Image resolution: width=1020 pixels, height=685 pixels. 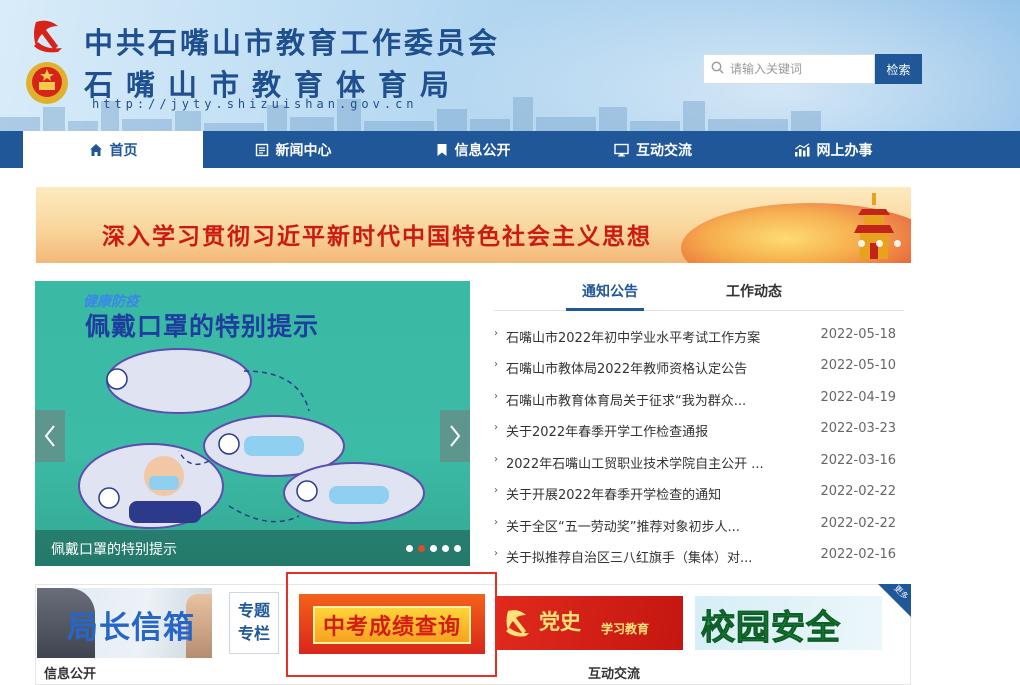 I want to click on slider-next-button, so click(x=455, y=436).